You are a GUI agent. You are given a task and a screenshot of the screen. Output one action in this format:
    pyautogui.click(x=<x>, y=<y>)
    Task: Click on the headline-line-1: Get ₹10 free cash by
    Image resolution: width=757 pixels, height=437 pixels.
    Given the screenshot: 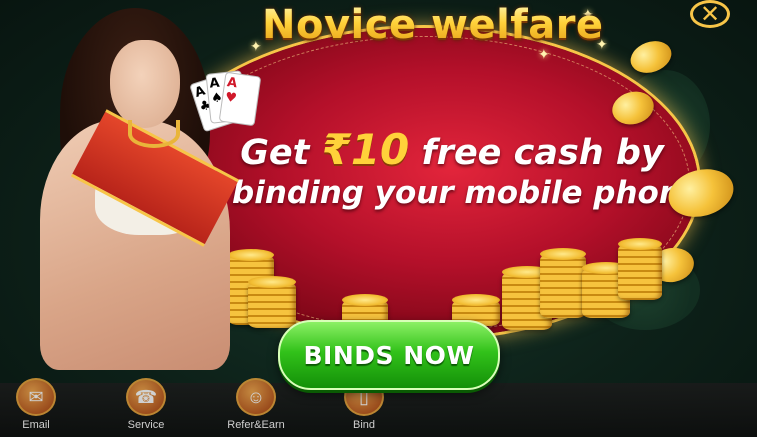 What is the action you would take?
    pyautogui.click(x=452, y=150)
    